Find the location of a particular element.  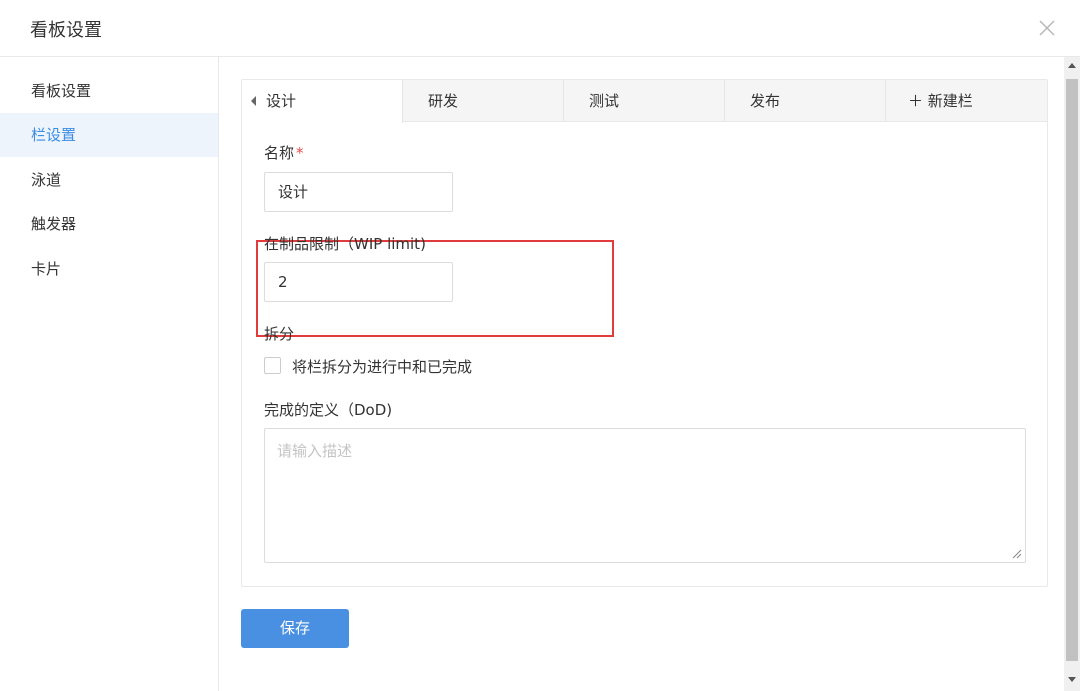

tab-add-column: ＋ 新建栏 is located at coordinates (966, 101).